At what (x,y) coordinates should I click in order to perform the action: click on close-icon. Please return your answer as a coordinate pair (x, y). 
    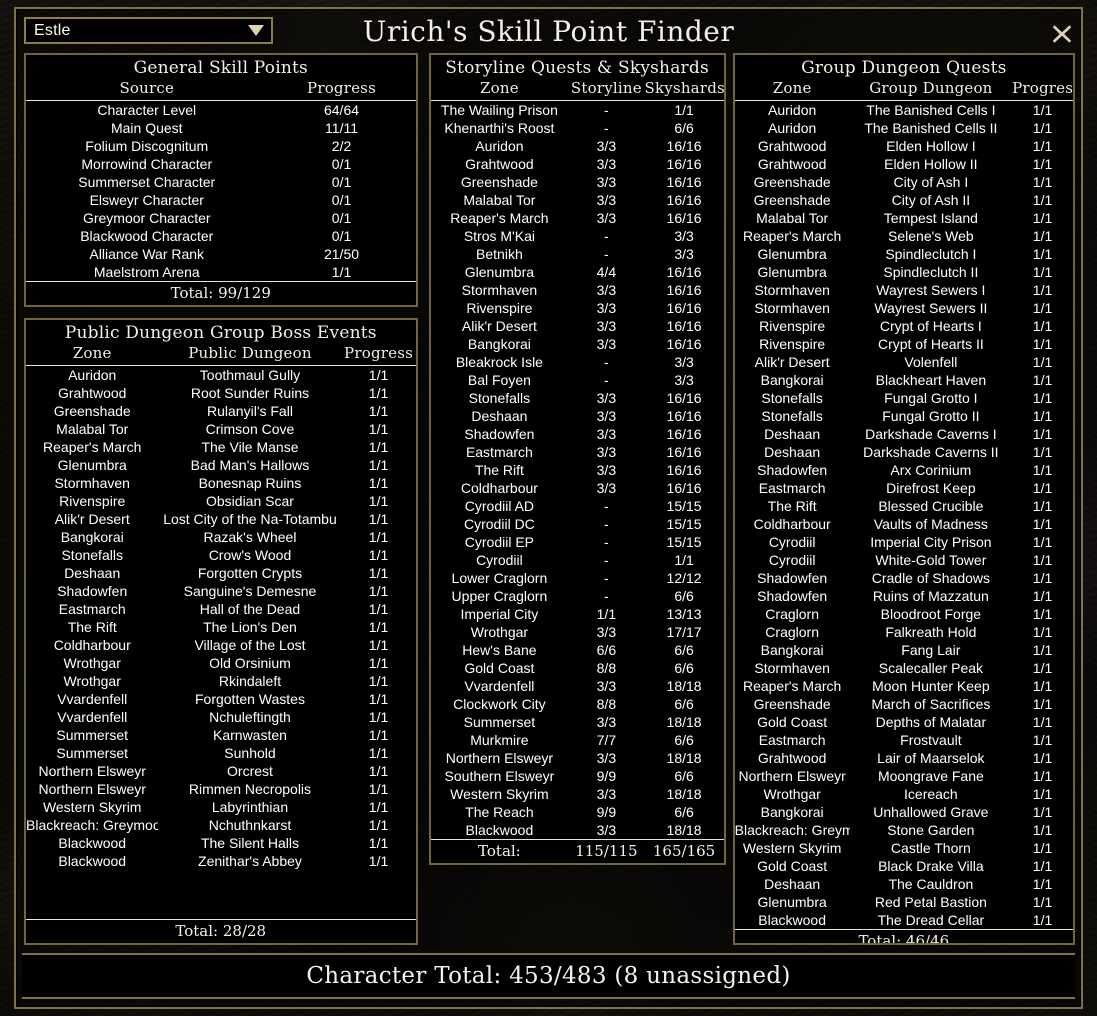
    Looking at the image, I should click on (1062, 34).